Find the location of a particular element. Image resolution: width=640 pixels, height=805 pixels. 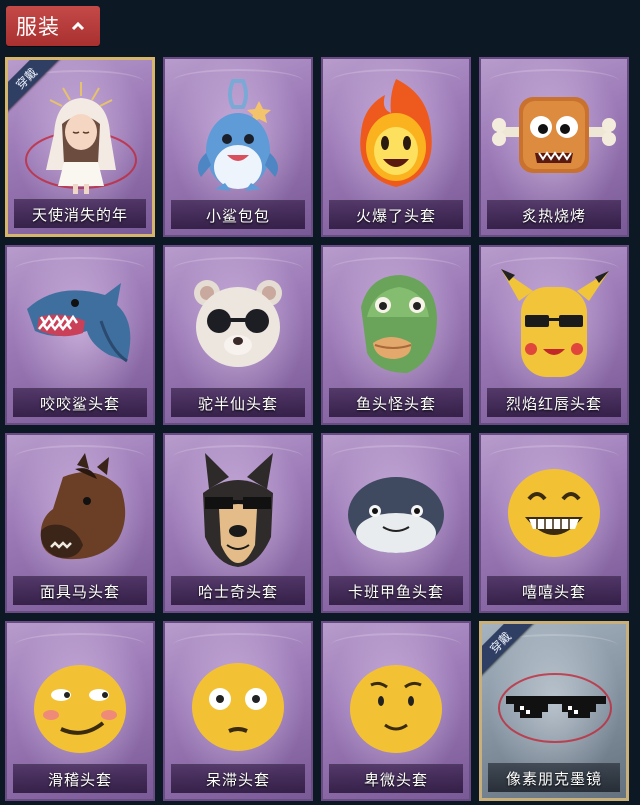

costume-card: 滑稽头套 is located at coordinates (80, 711).